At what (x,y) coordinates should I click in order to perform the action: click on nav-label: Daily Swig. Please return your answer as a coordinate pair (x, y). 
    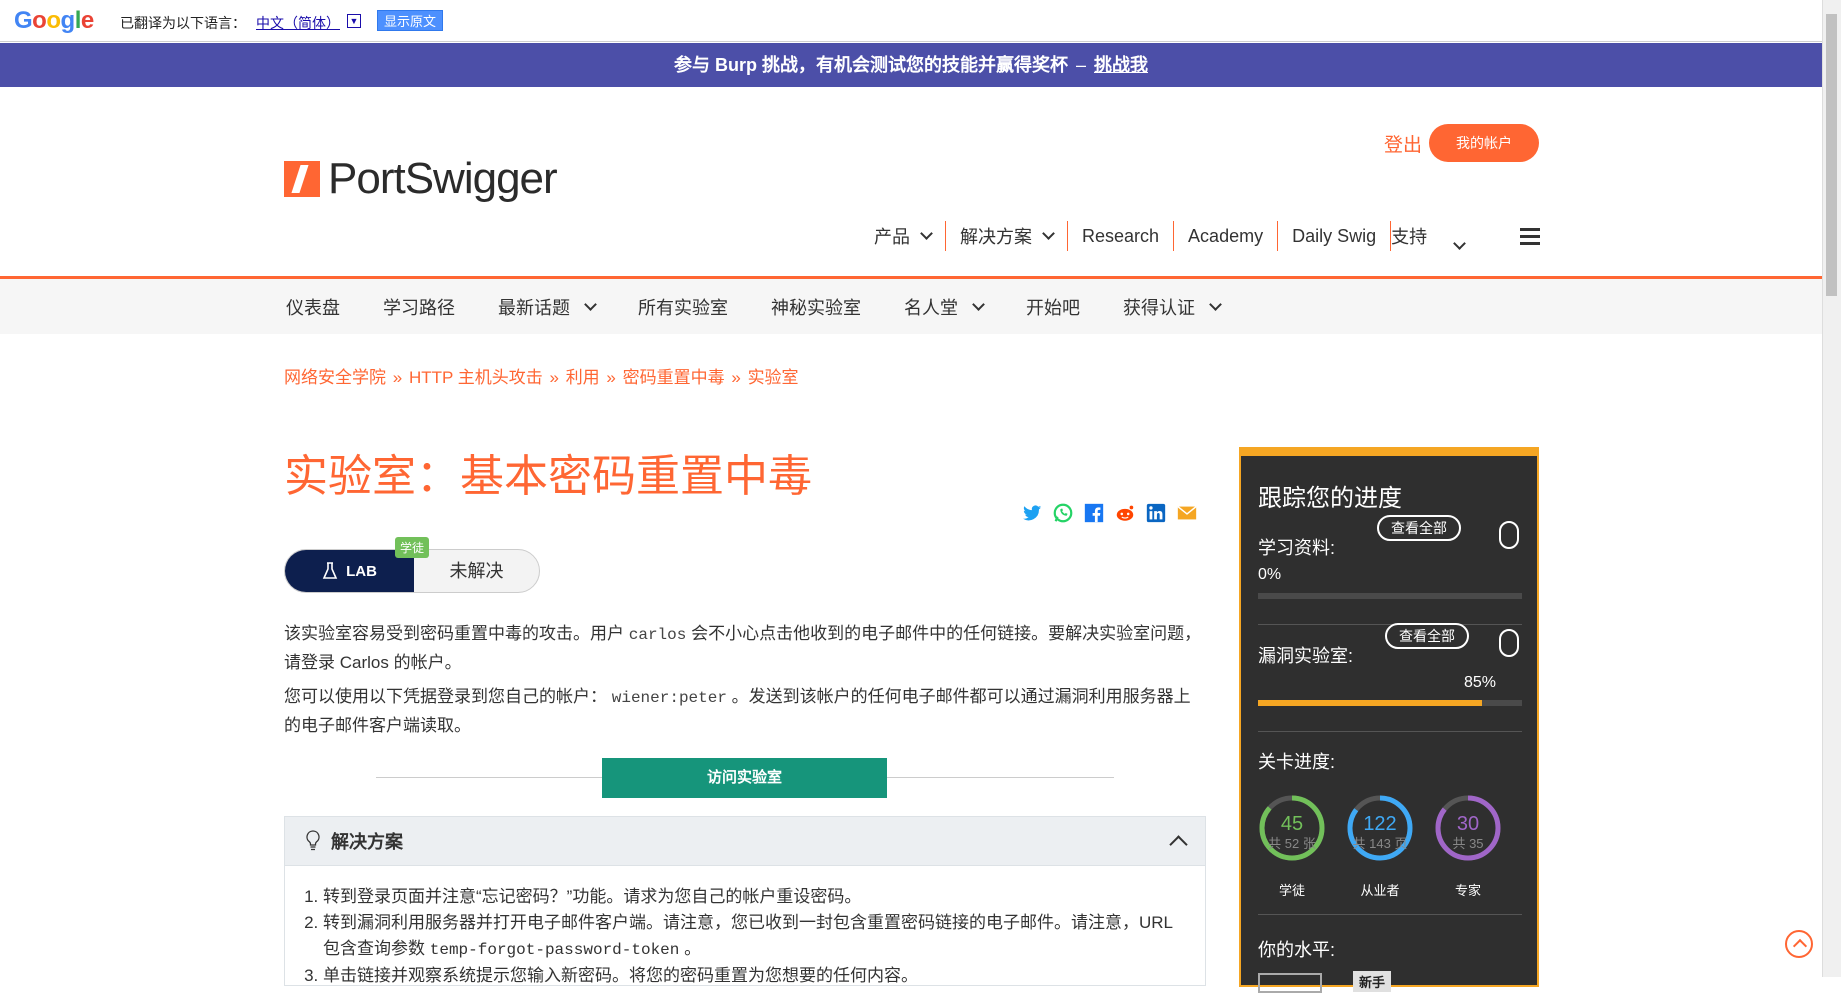
    Looking at the image, I should click on (1334, 235).